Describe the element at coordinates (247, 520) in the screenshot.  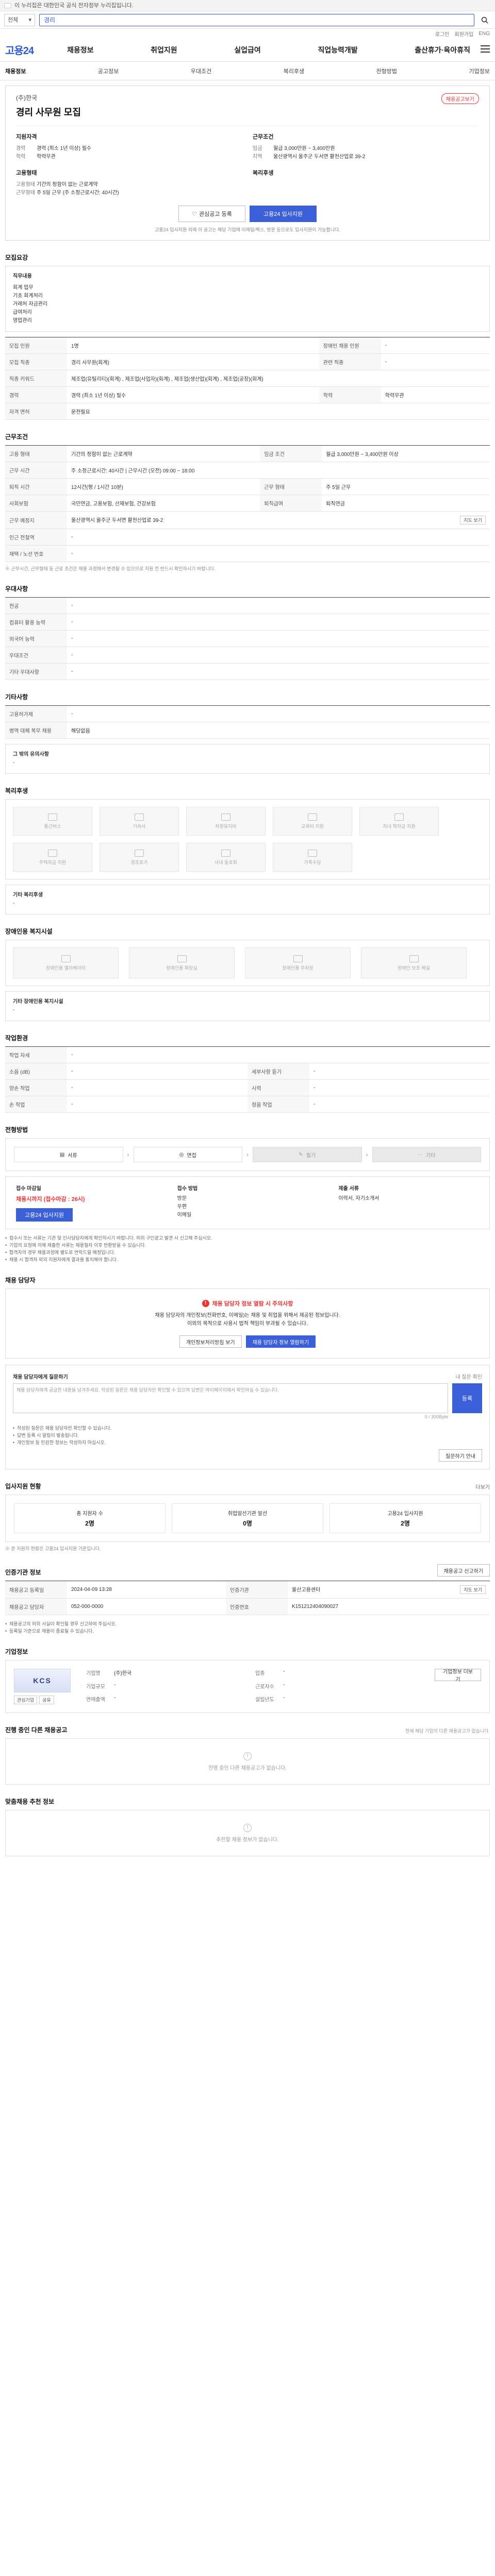
I see `table-row: 근무 예정지 울산광역시 울주군 두서면 활천산업로 39-2 지도 보기` at that location.